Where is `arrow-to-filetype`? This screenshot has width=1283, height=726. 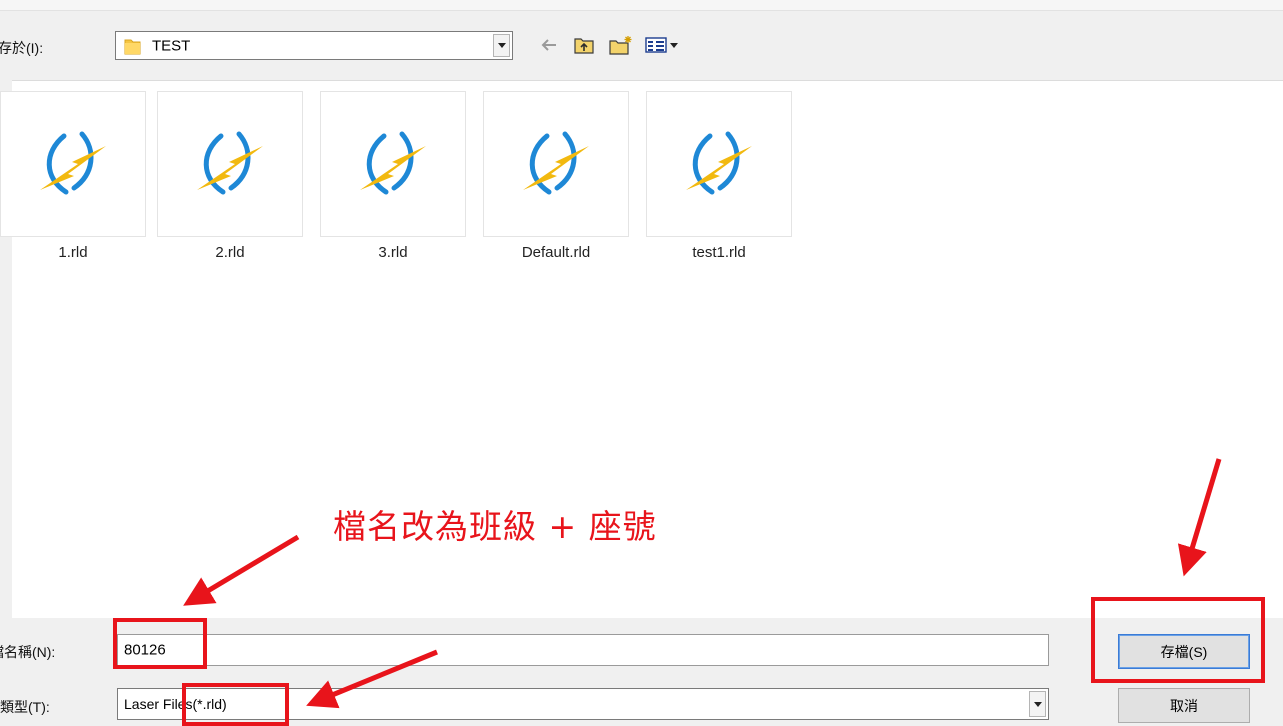
arrow-to-filetype is located at coordinates (372, 679).